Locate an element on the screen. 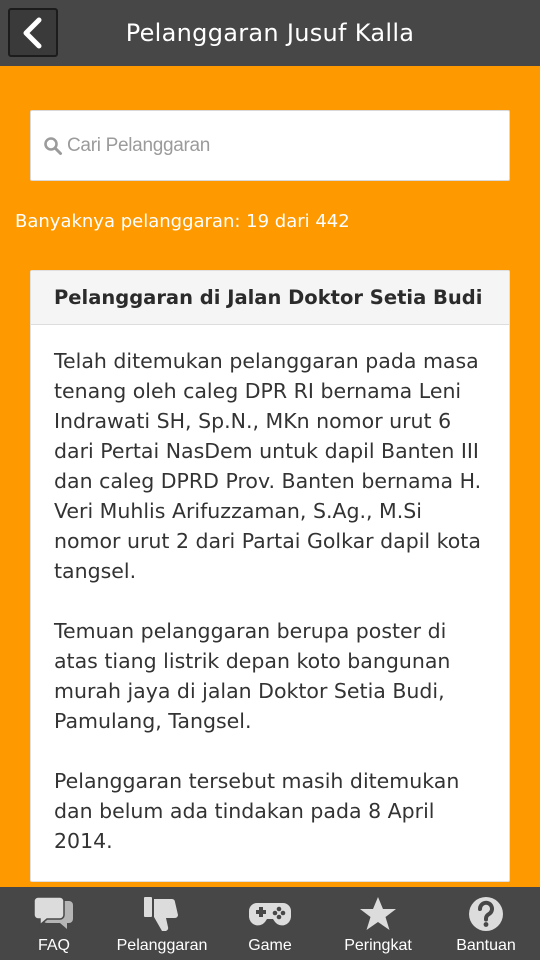 This screenshot has width=540, height=960. bottom-nav: FAQ Pelanggaran Game Peringkat Bantuan is located at coordinates (270, 923).